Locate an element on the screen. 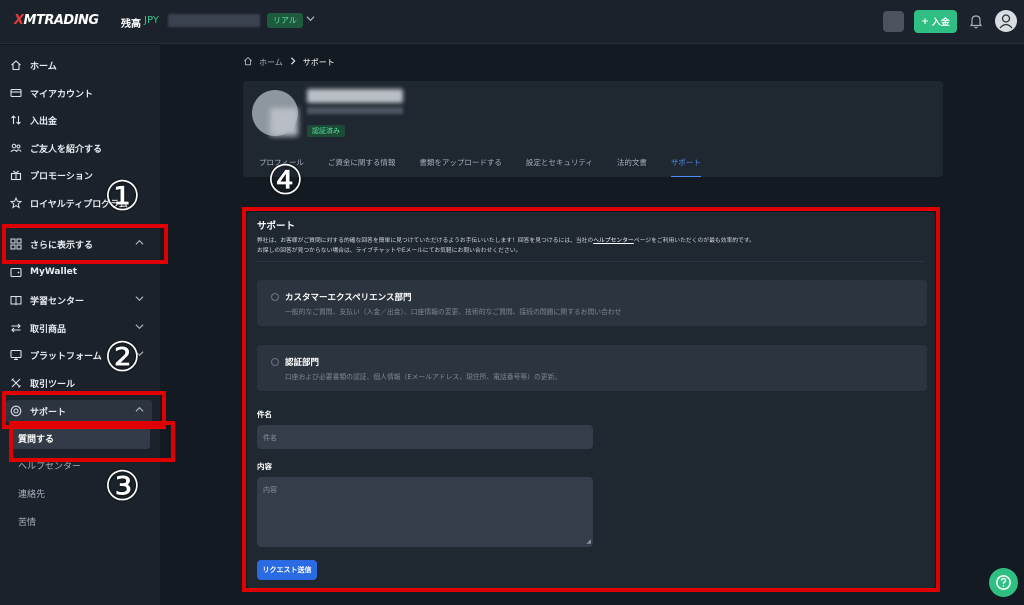 Image resolution: width=1024 pixels, height=605 pixels. breadcrumb-current: サポート is located at coordinates (318, 62).